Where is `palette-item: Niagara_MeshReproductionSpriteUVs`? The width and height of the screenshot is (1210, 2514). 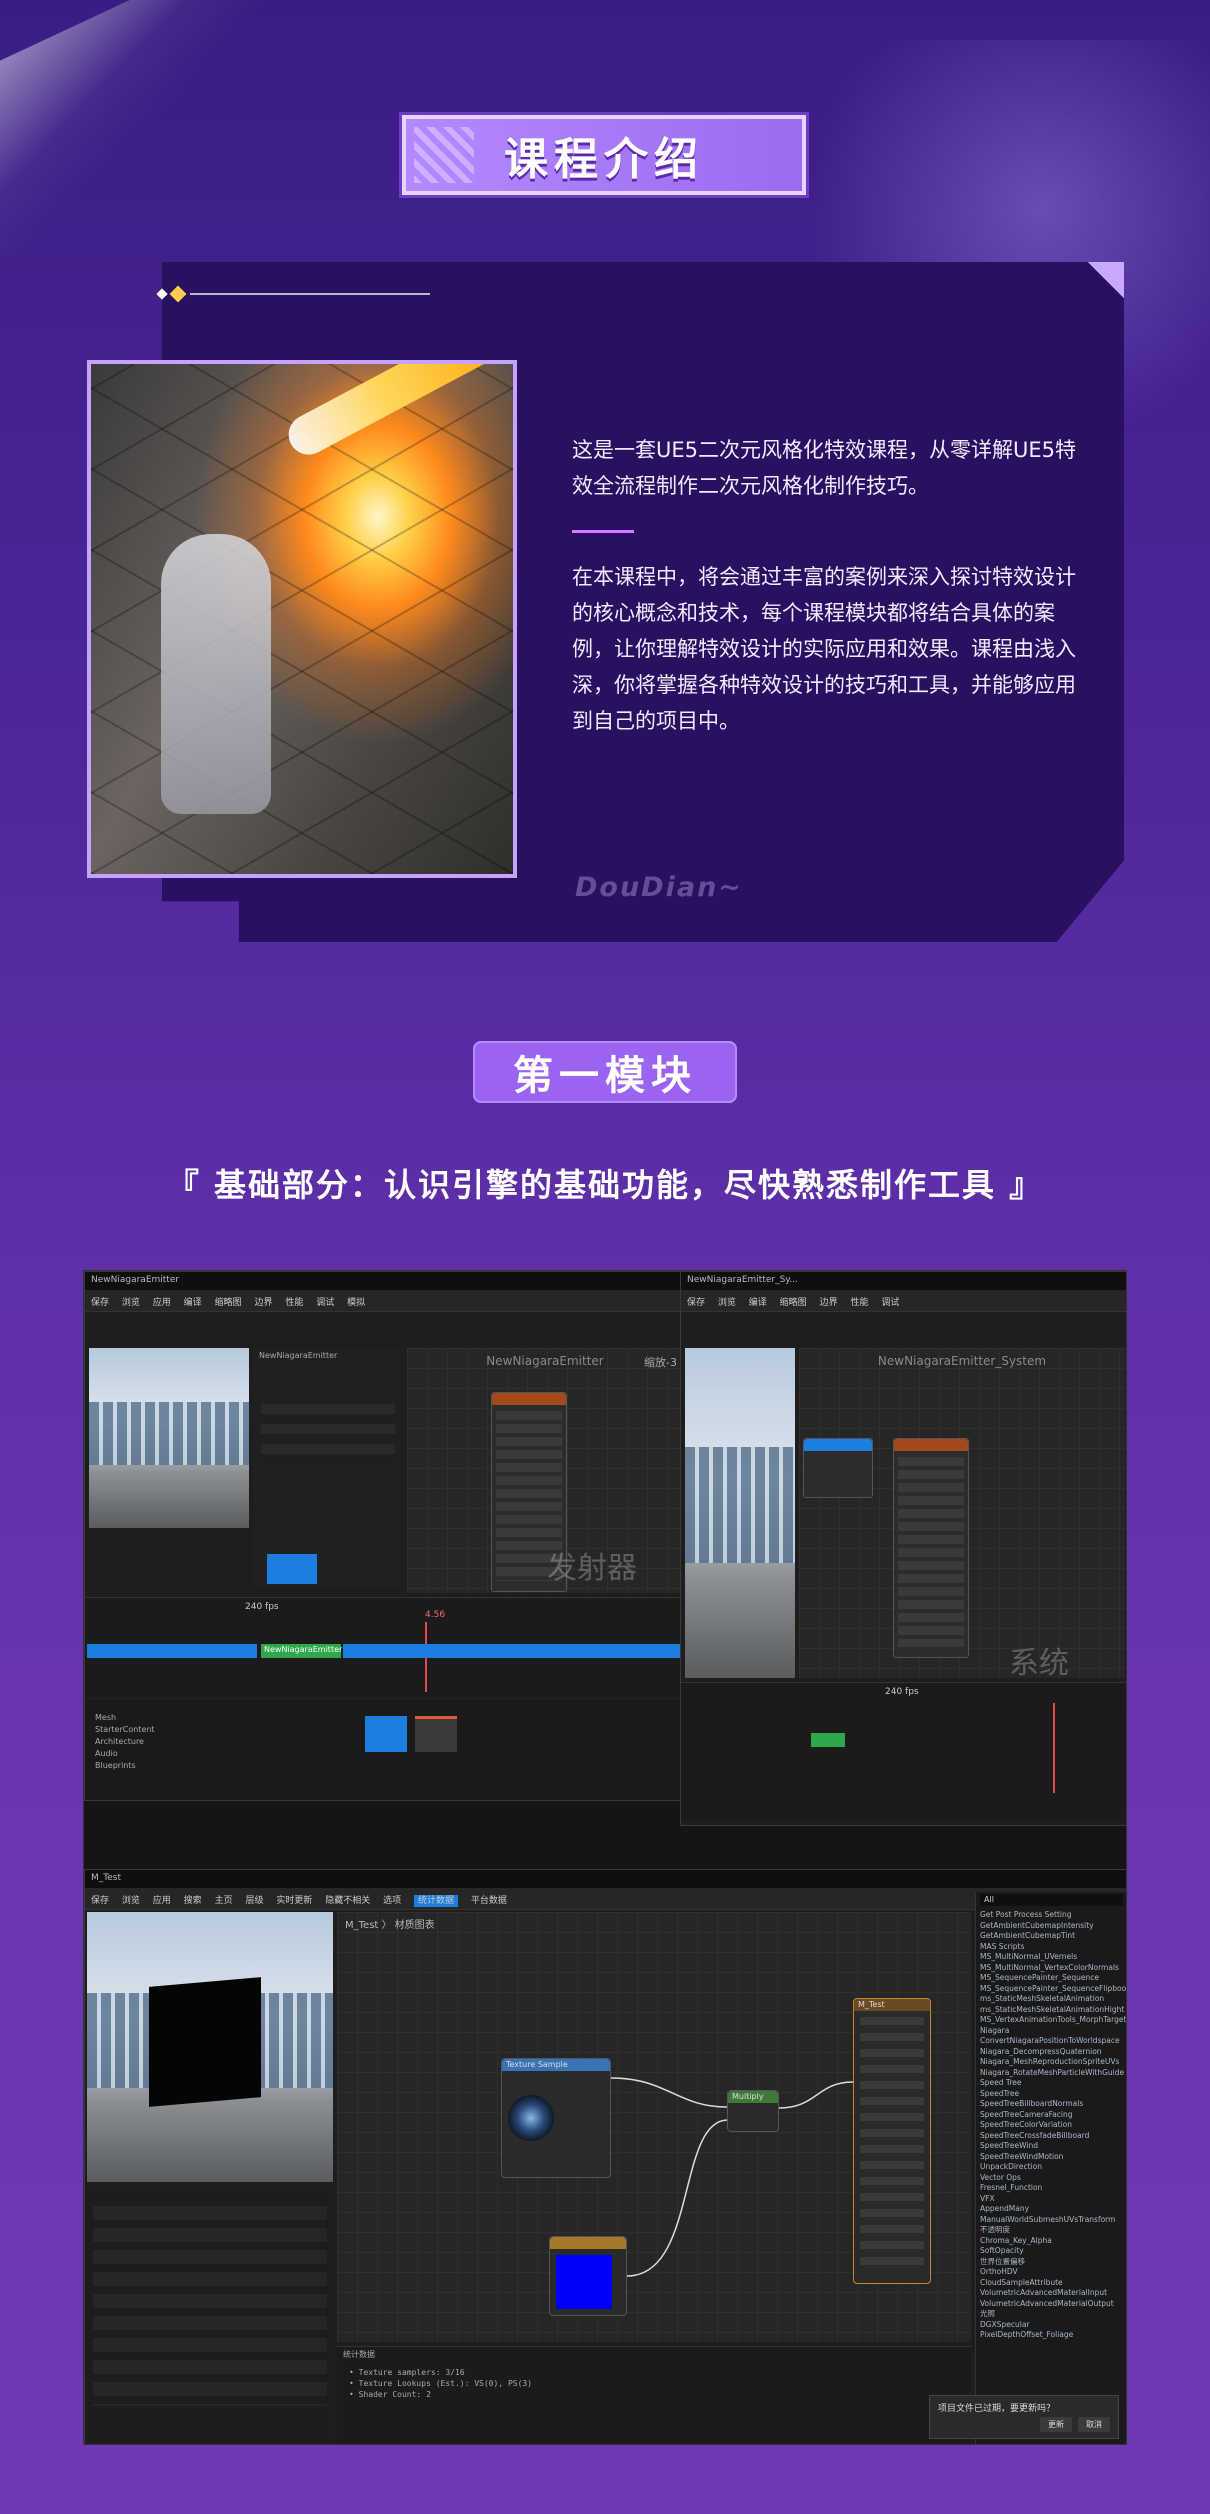 palette-item: Niagara_MeshReproductionSpriteUVs is located at coordinates (1053, 2062).